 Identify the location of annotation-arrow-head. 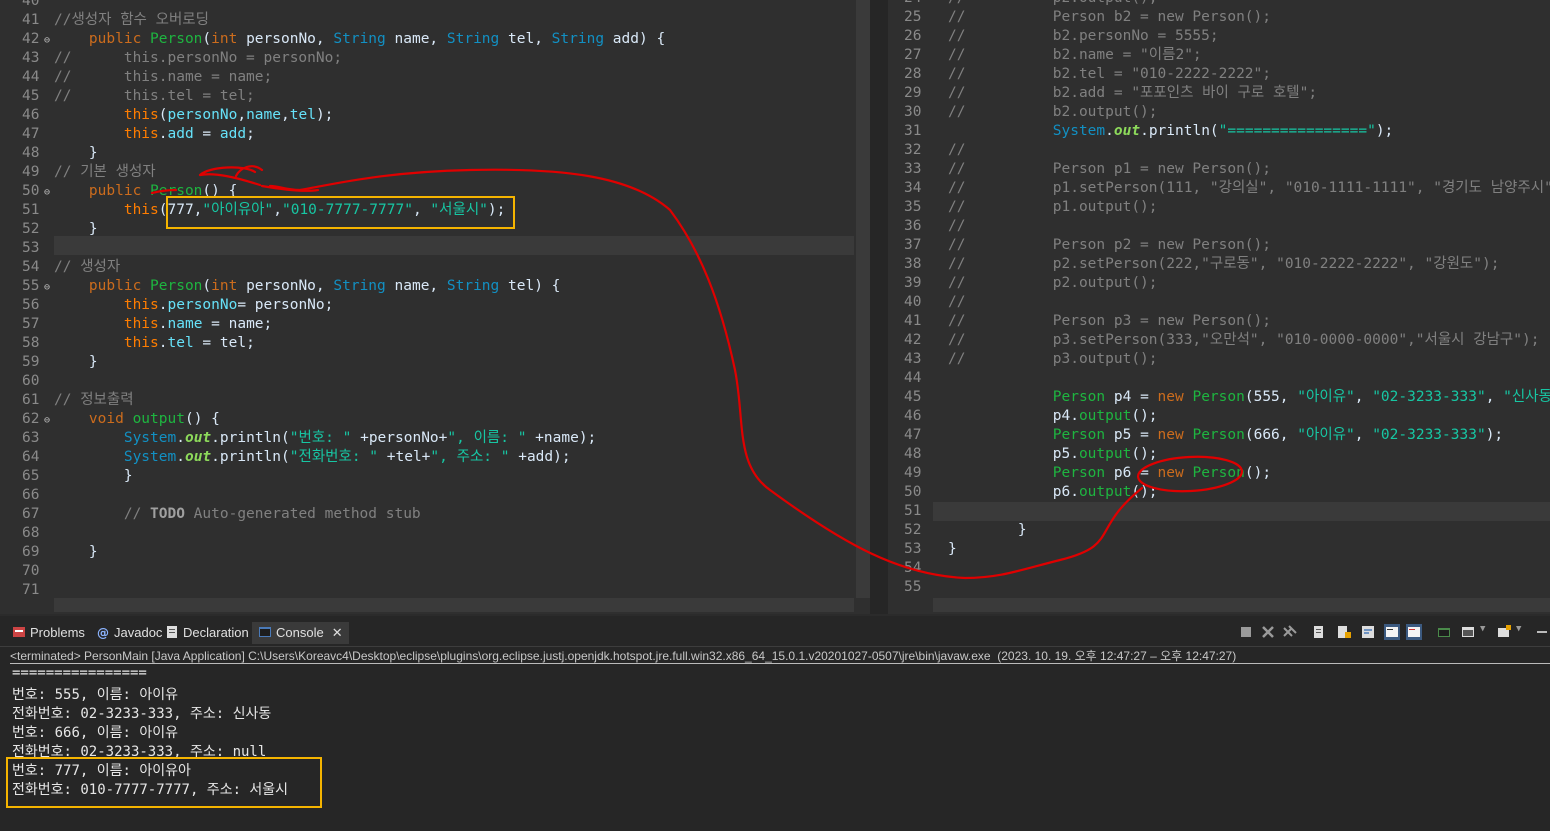
(259, 179).